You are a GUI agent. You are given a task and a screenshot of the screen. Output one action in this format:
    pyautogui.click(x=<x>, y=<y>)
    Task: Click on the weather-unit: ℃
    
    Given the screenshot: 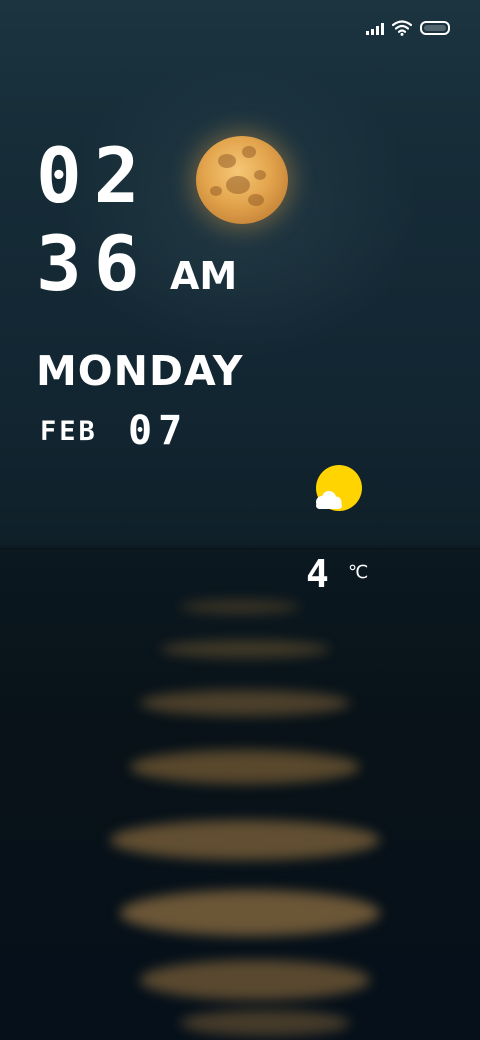 What is the action you would take?
    pyautogui.click(x=358, y=572)
    